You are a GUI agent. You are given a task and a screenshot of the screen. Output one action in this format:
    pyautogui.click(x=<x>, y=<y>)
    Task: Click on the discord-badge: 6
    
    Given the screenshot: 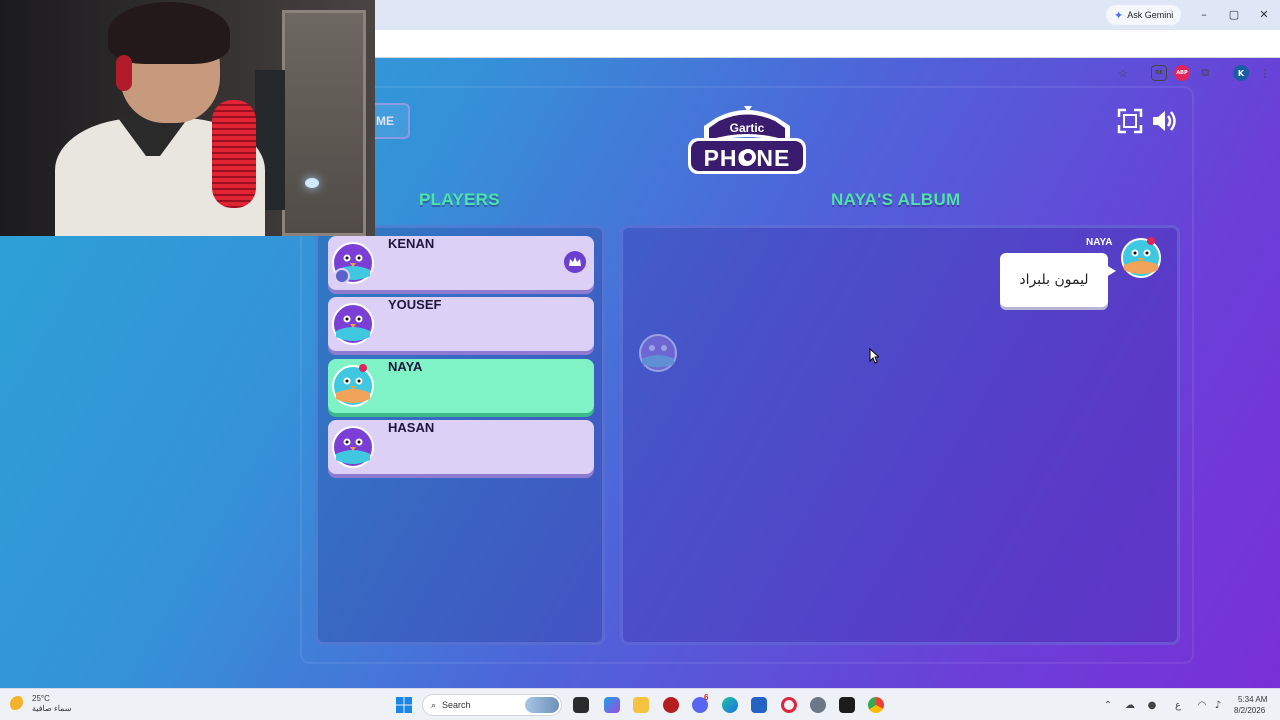 What is the action you would take?
    pyautogui.click(x=706, y=697)
    